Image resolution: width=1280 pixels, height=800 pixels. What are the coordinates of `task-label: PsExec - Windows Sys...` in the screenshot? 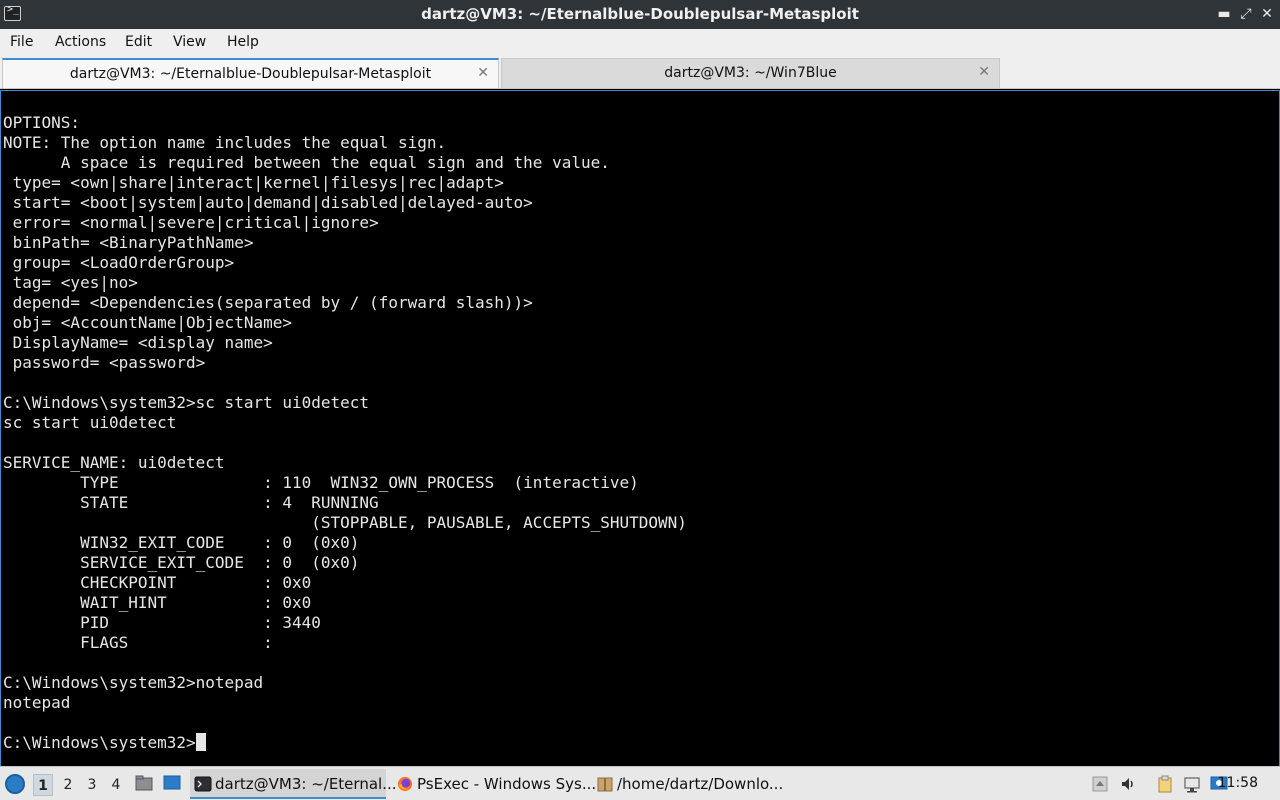 It's located at (507, 784).